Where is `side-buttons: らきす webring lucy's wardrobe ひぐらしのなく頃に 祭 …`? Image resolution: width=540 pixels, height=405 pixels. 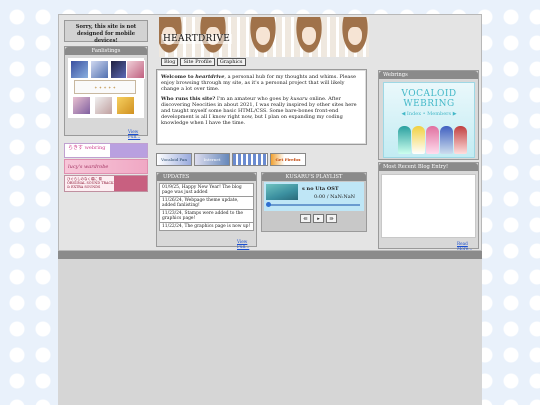
side-buttons: らきす webring lucy's wardrobe ひぐらしのなく頃に 祭 … is located at coordinates (106, 174).